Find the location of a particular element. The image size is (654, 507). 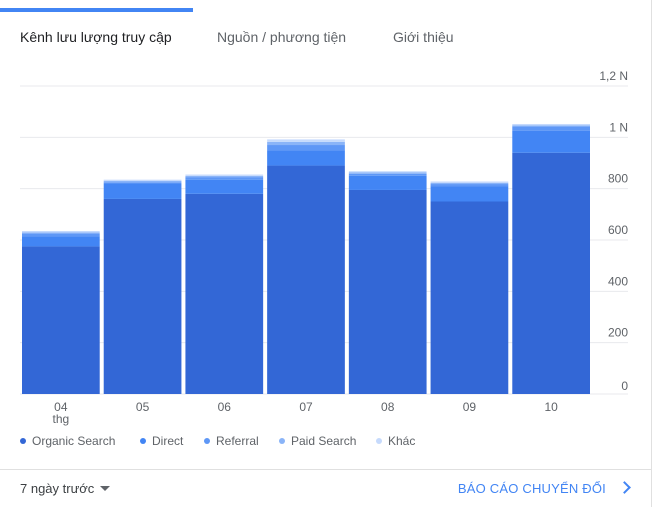

x-tick-label: 07 is located at coordinates (306, 407).